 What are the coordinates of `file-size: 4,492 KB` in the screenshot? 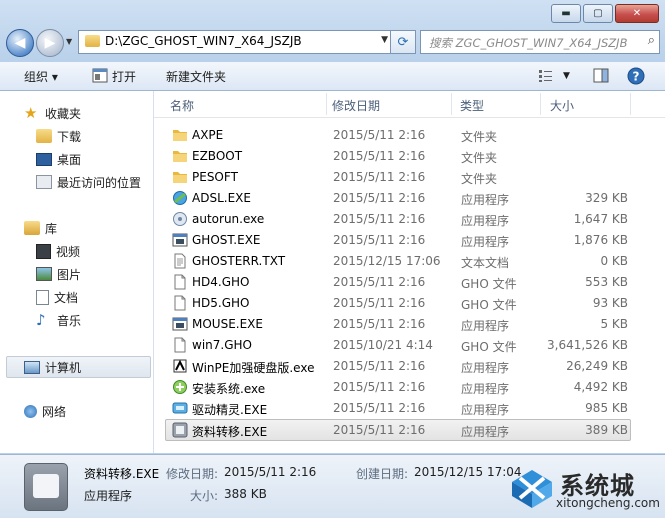 It's located at (600, 387).